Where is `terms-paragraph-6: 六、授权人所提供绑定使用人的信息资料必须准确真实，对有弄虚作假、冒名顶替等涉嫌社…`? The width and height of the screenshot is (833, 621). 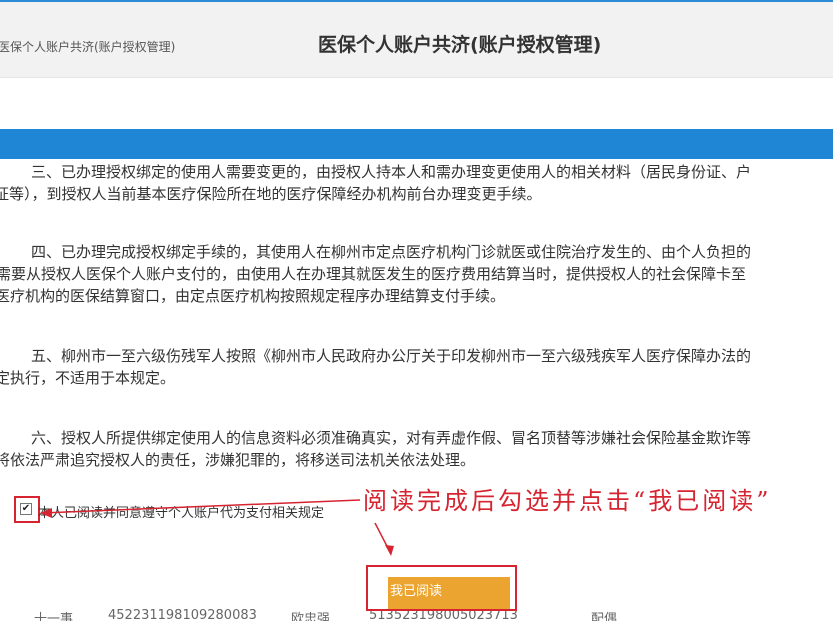
terms-paragraph-6: 六、授权人所提供绑定使用人的信息资料必须准确真实，对有弄虚作假、冒名顶替等涉嫌社… is located at coordinates (416, 449).